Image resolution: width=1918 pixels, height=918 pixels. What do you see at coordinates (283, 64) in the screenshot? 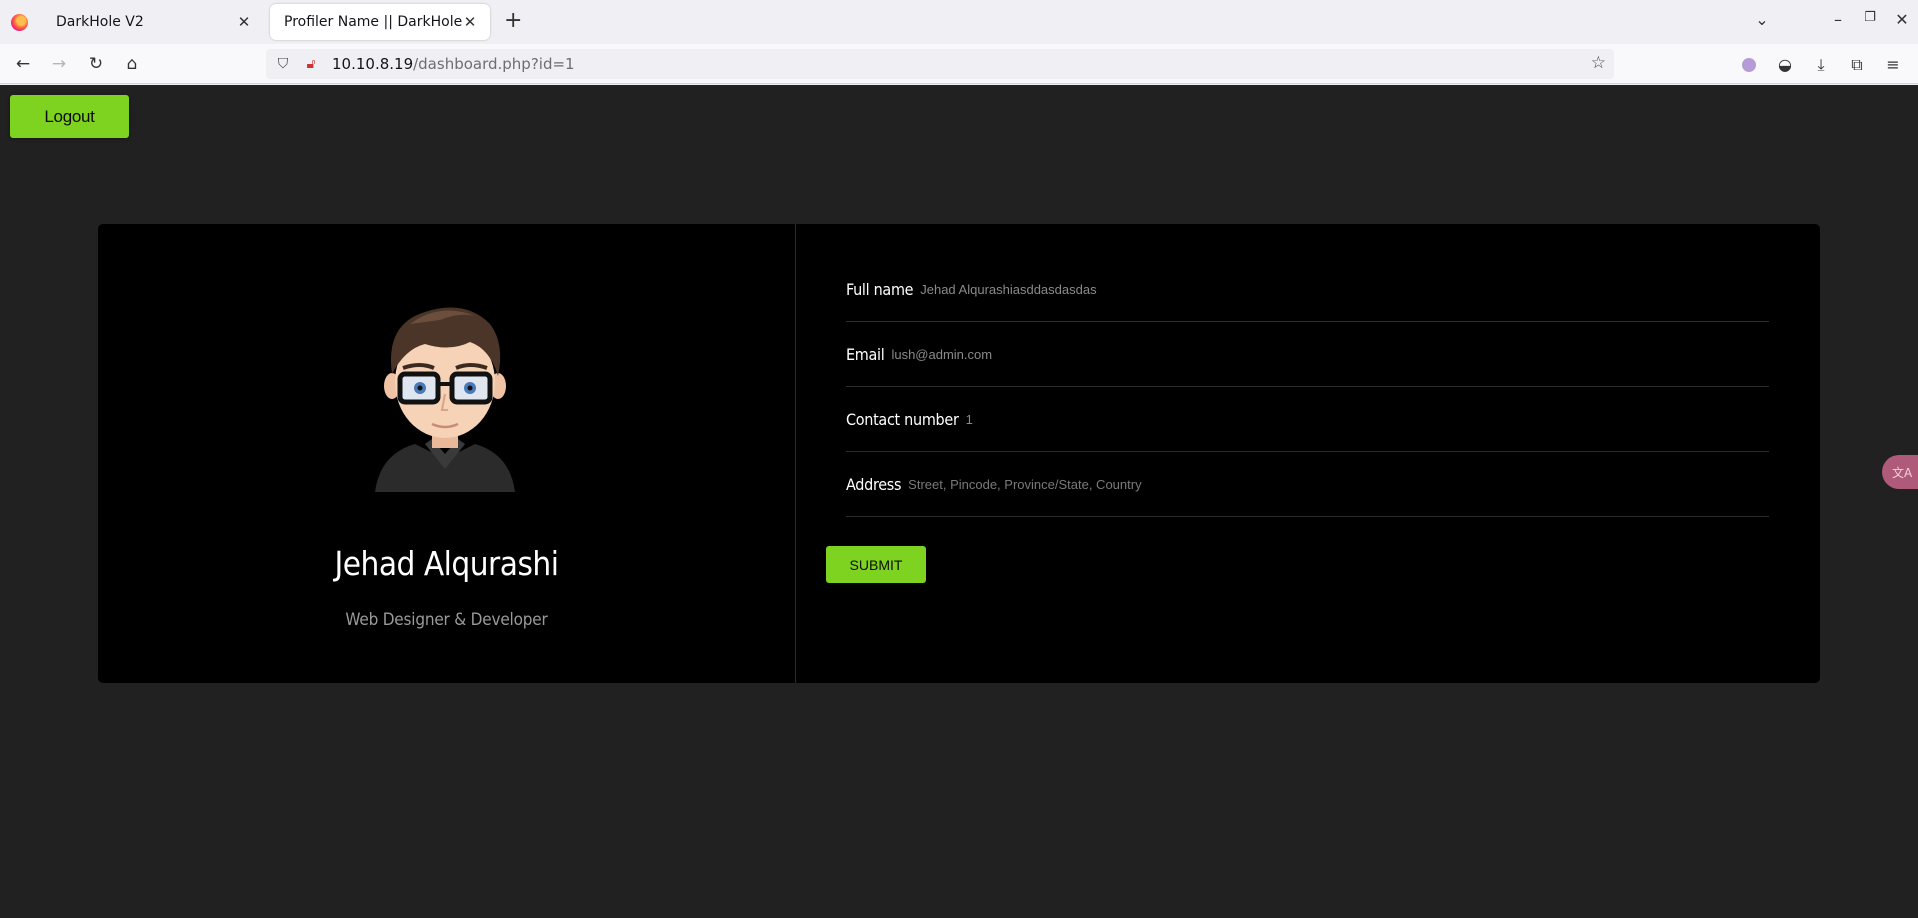
I see `shield-icon: ⛉` at bounding box center [283, 64].